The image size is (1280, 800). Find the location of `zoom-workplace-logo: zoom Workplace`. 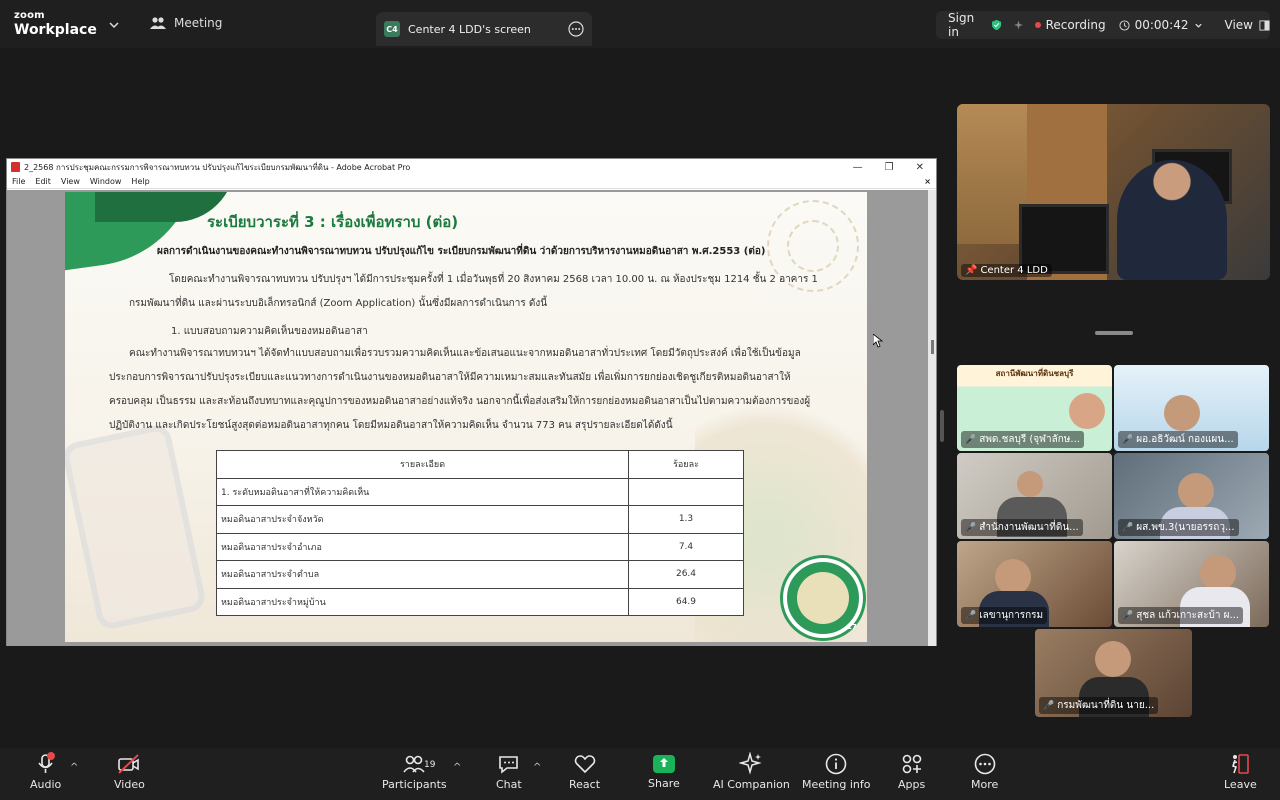

zoom-workplace-logo: zoom Workplace is located at coordinates (55, 24).